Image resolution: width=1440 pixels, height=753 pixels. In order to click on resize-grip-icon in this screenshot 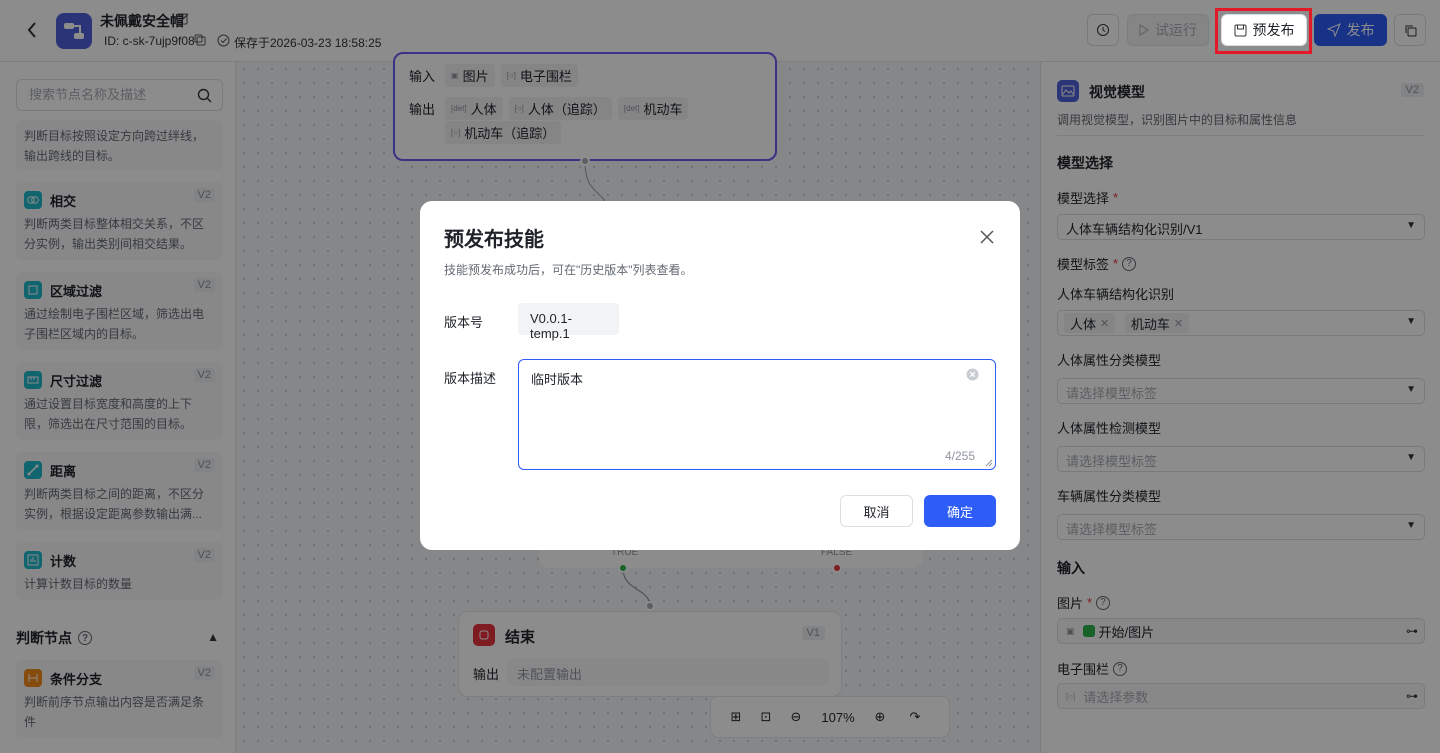, I will do `click(989, 463)`.